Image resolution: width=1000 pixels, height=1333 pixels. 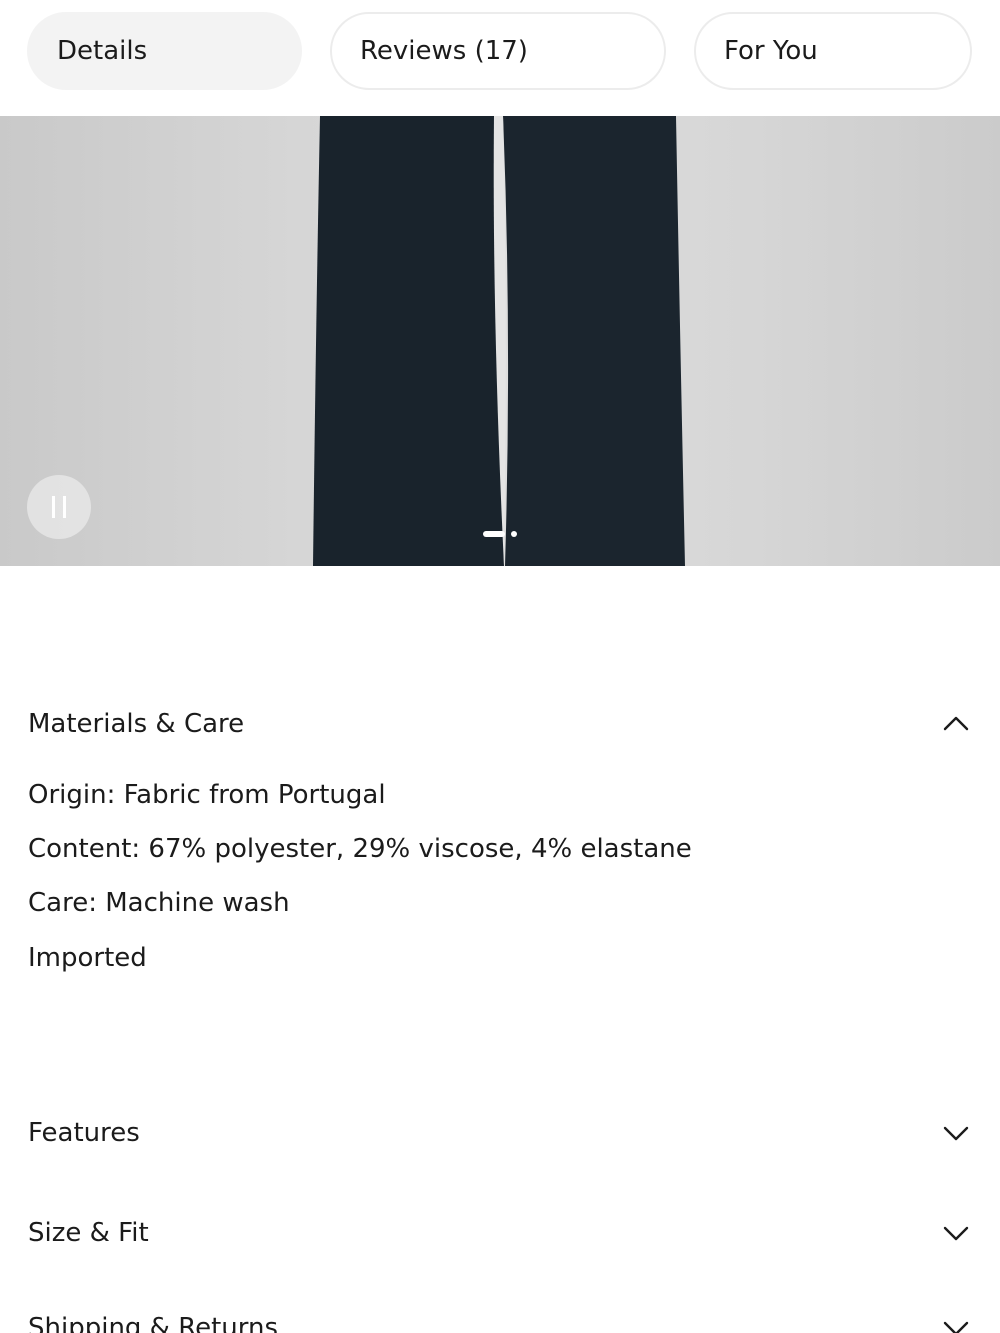 What do you see at coordinates (84, 1133) in the screenshot?
I see `accordion-title: Features` at bounding box center [84, 1133].